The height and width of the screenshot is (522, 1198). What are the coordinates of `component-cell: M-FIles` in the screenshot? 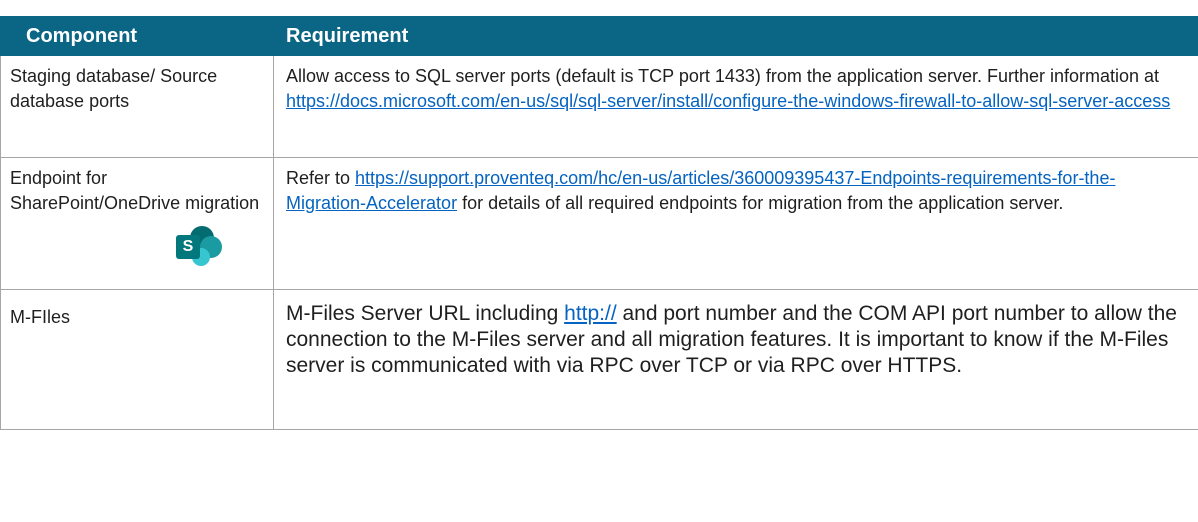 It's located at (137, 359).